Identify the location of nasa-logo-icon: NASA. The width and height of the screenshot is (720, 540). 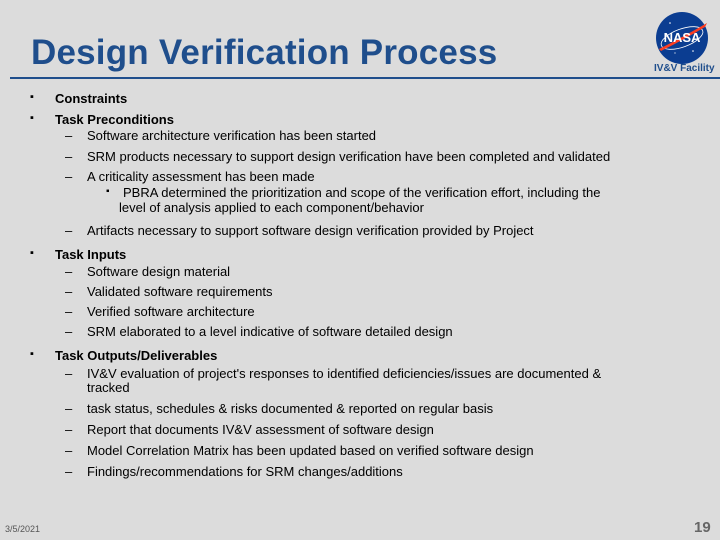
(682, 38).